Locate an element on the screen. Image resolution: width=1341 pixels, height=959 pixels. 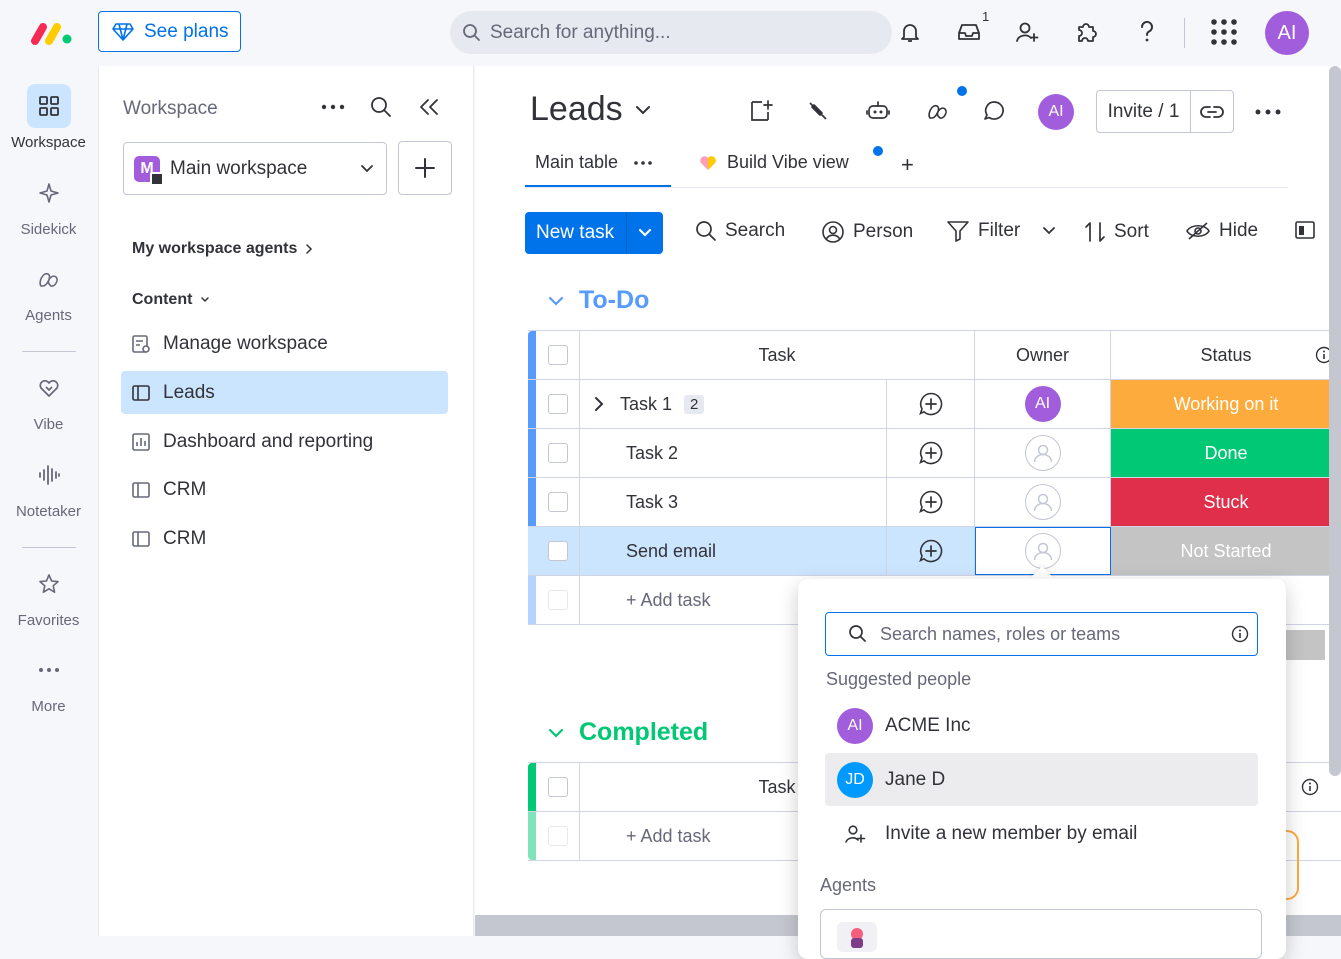
board-member-avatar: AI is located at coordinates (1056, 112).